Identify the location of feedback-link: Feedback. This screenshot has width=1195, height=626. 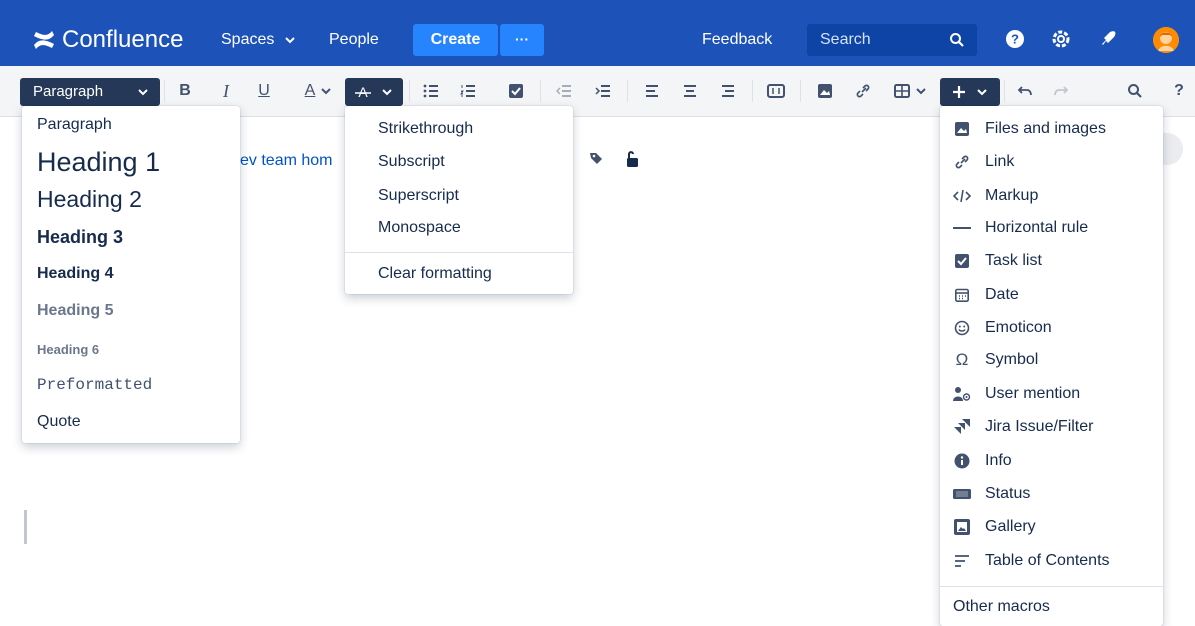
(737, 40).